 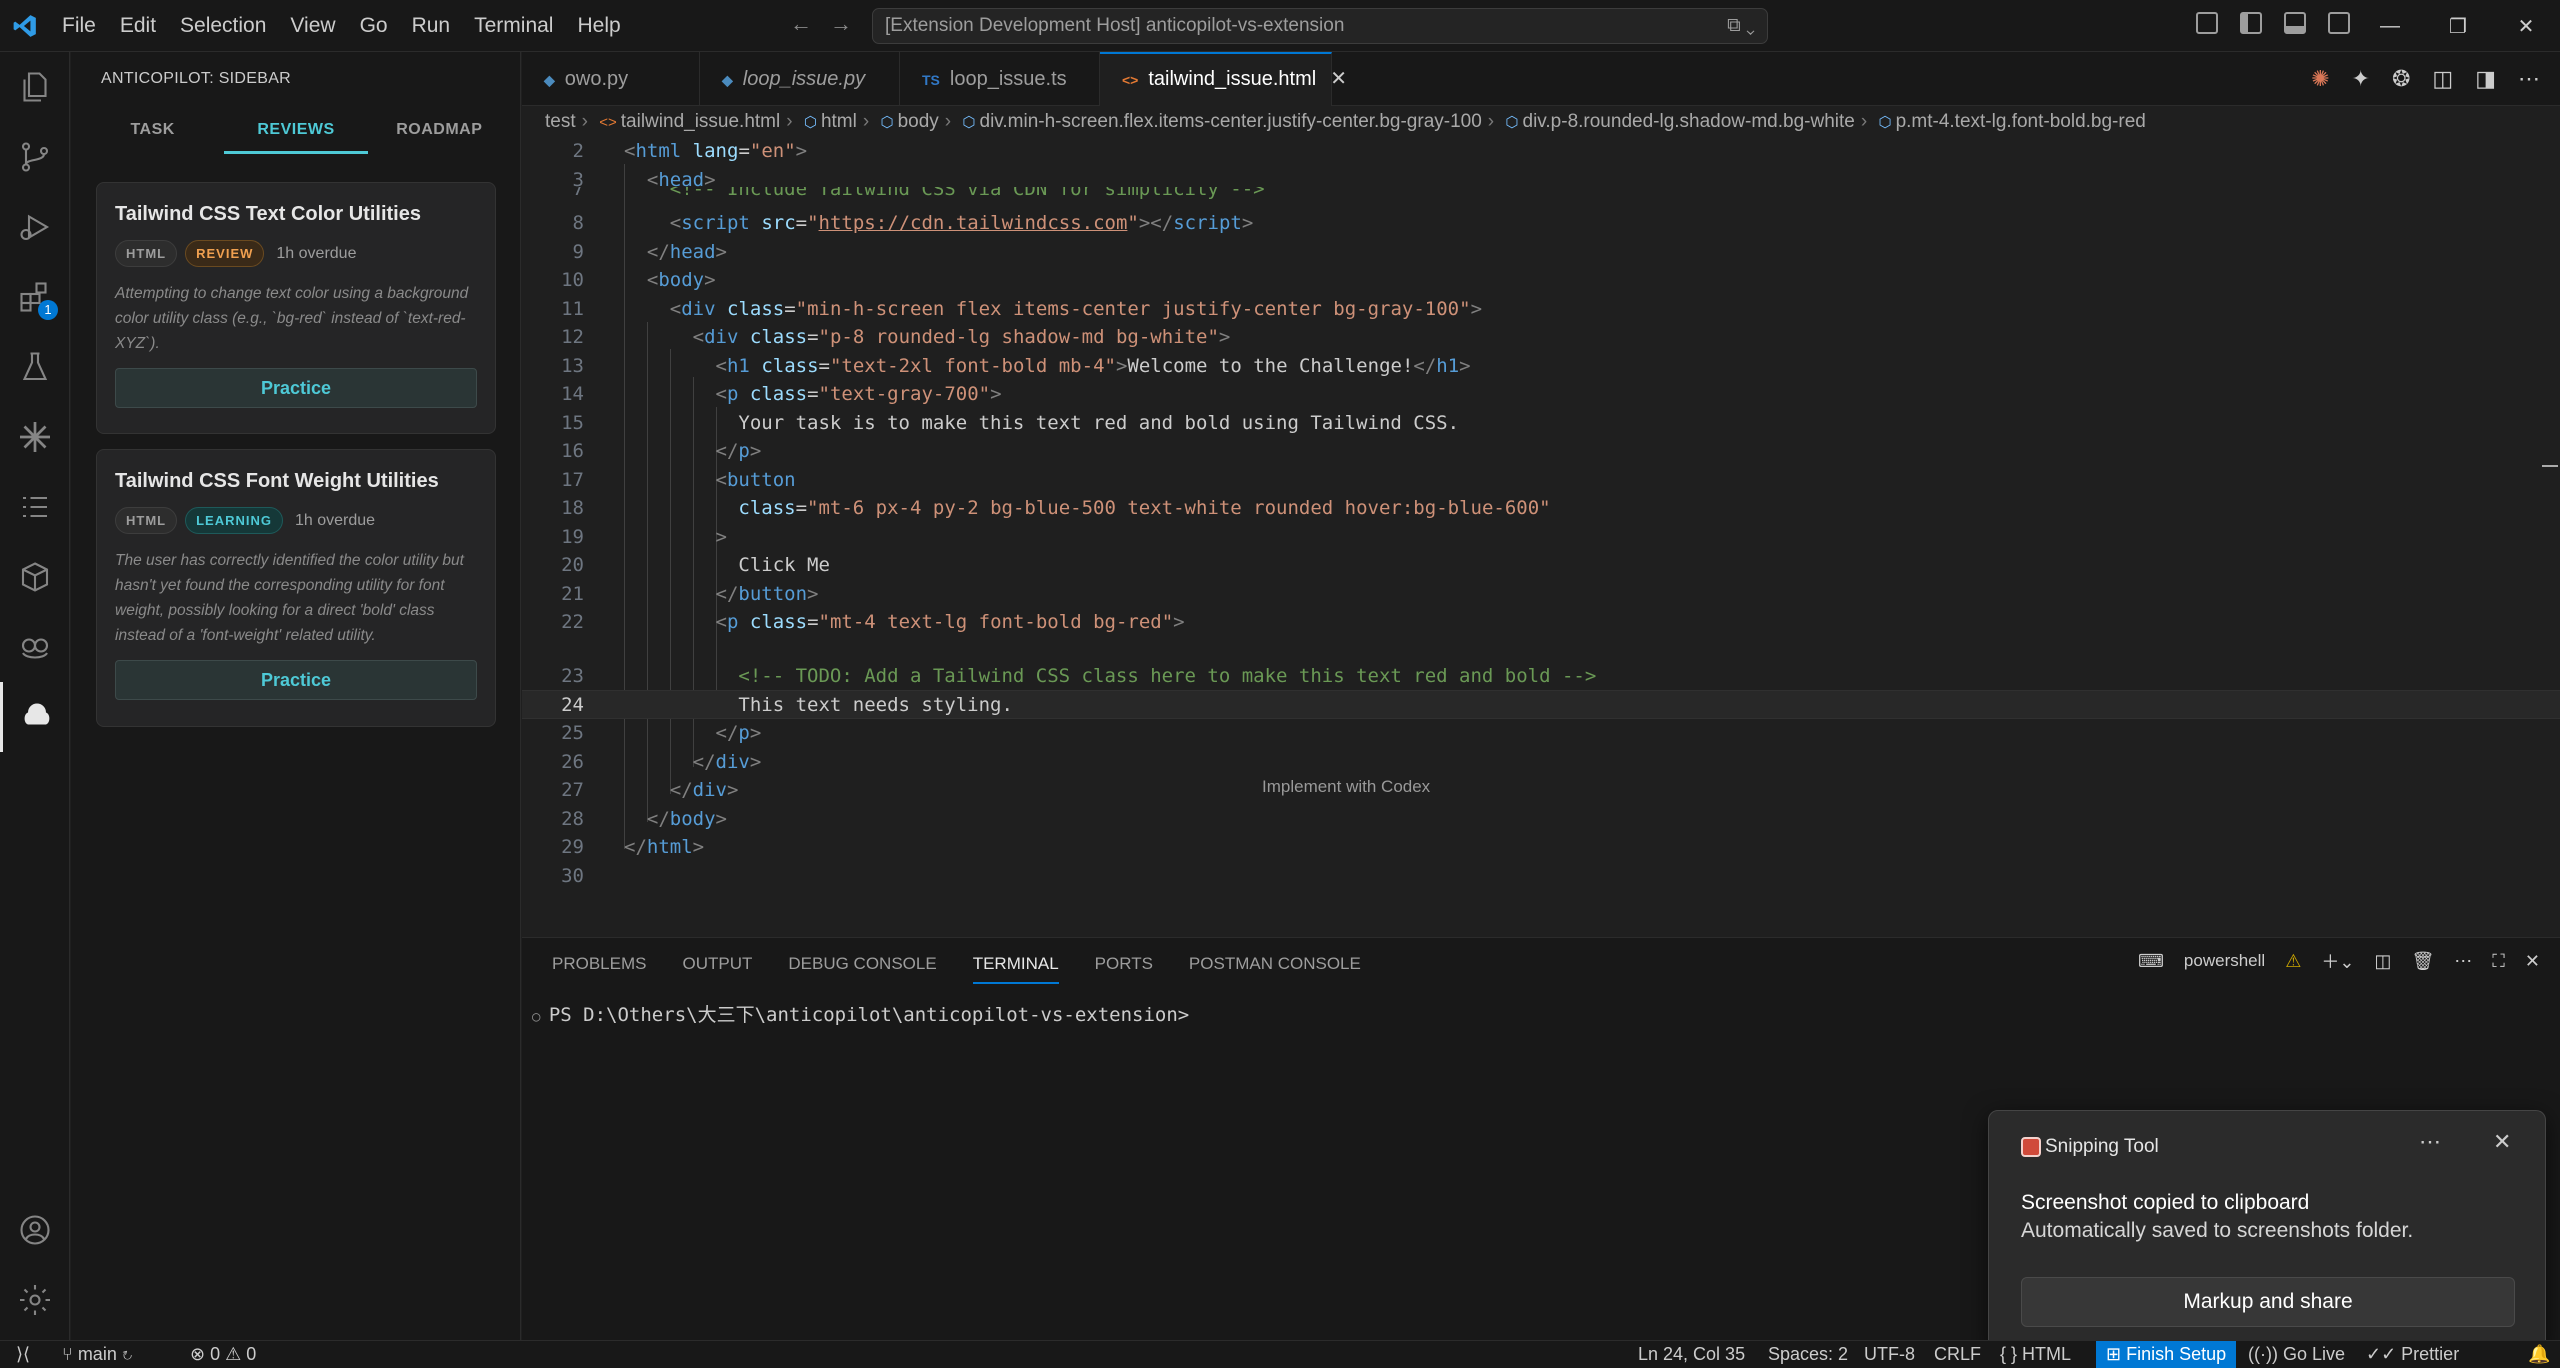 What do you see at coordinates (35, 367) in the screenshot?
I see `testing-flask-icon` at bounding box center [35, 367].